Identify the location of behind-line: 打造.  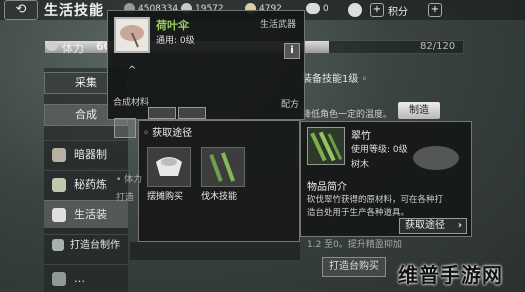
(125, 198).